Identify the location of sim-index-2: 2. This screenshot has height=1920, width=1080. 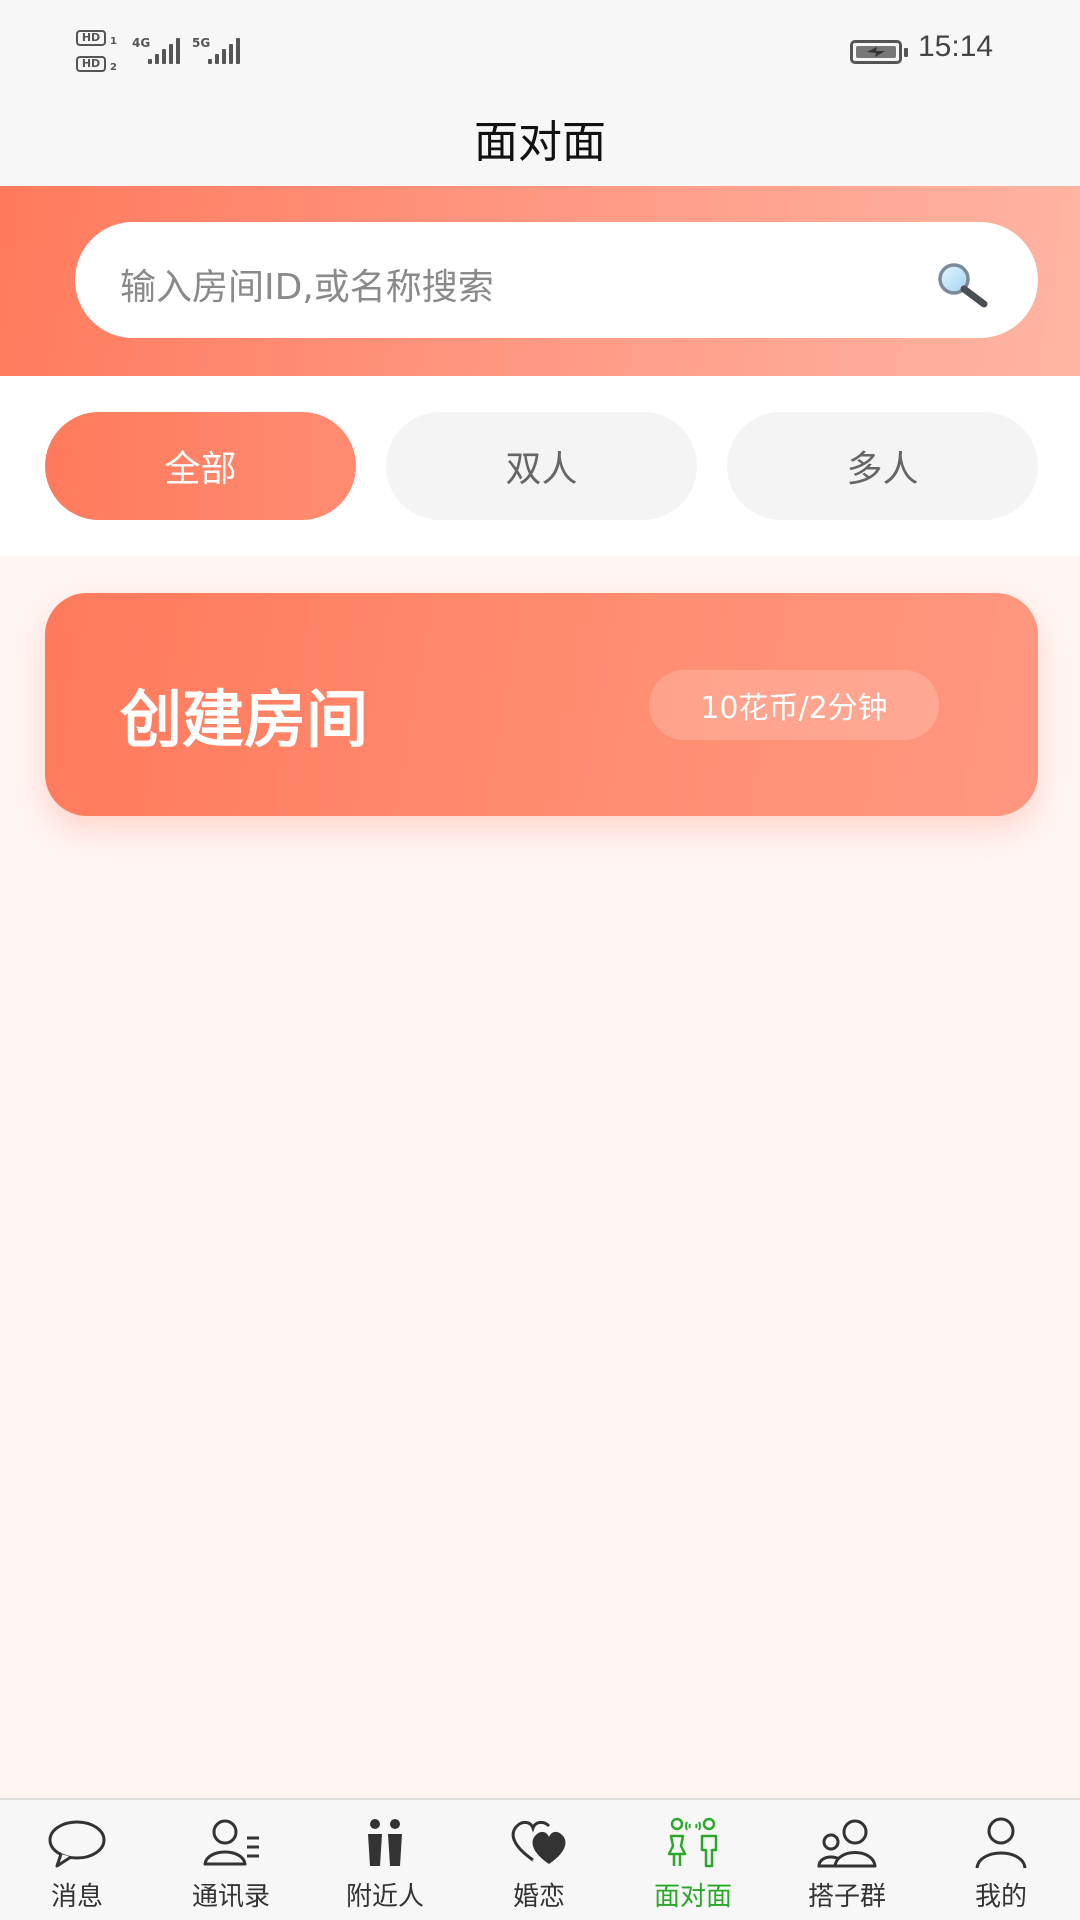
(113, 67).